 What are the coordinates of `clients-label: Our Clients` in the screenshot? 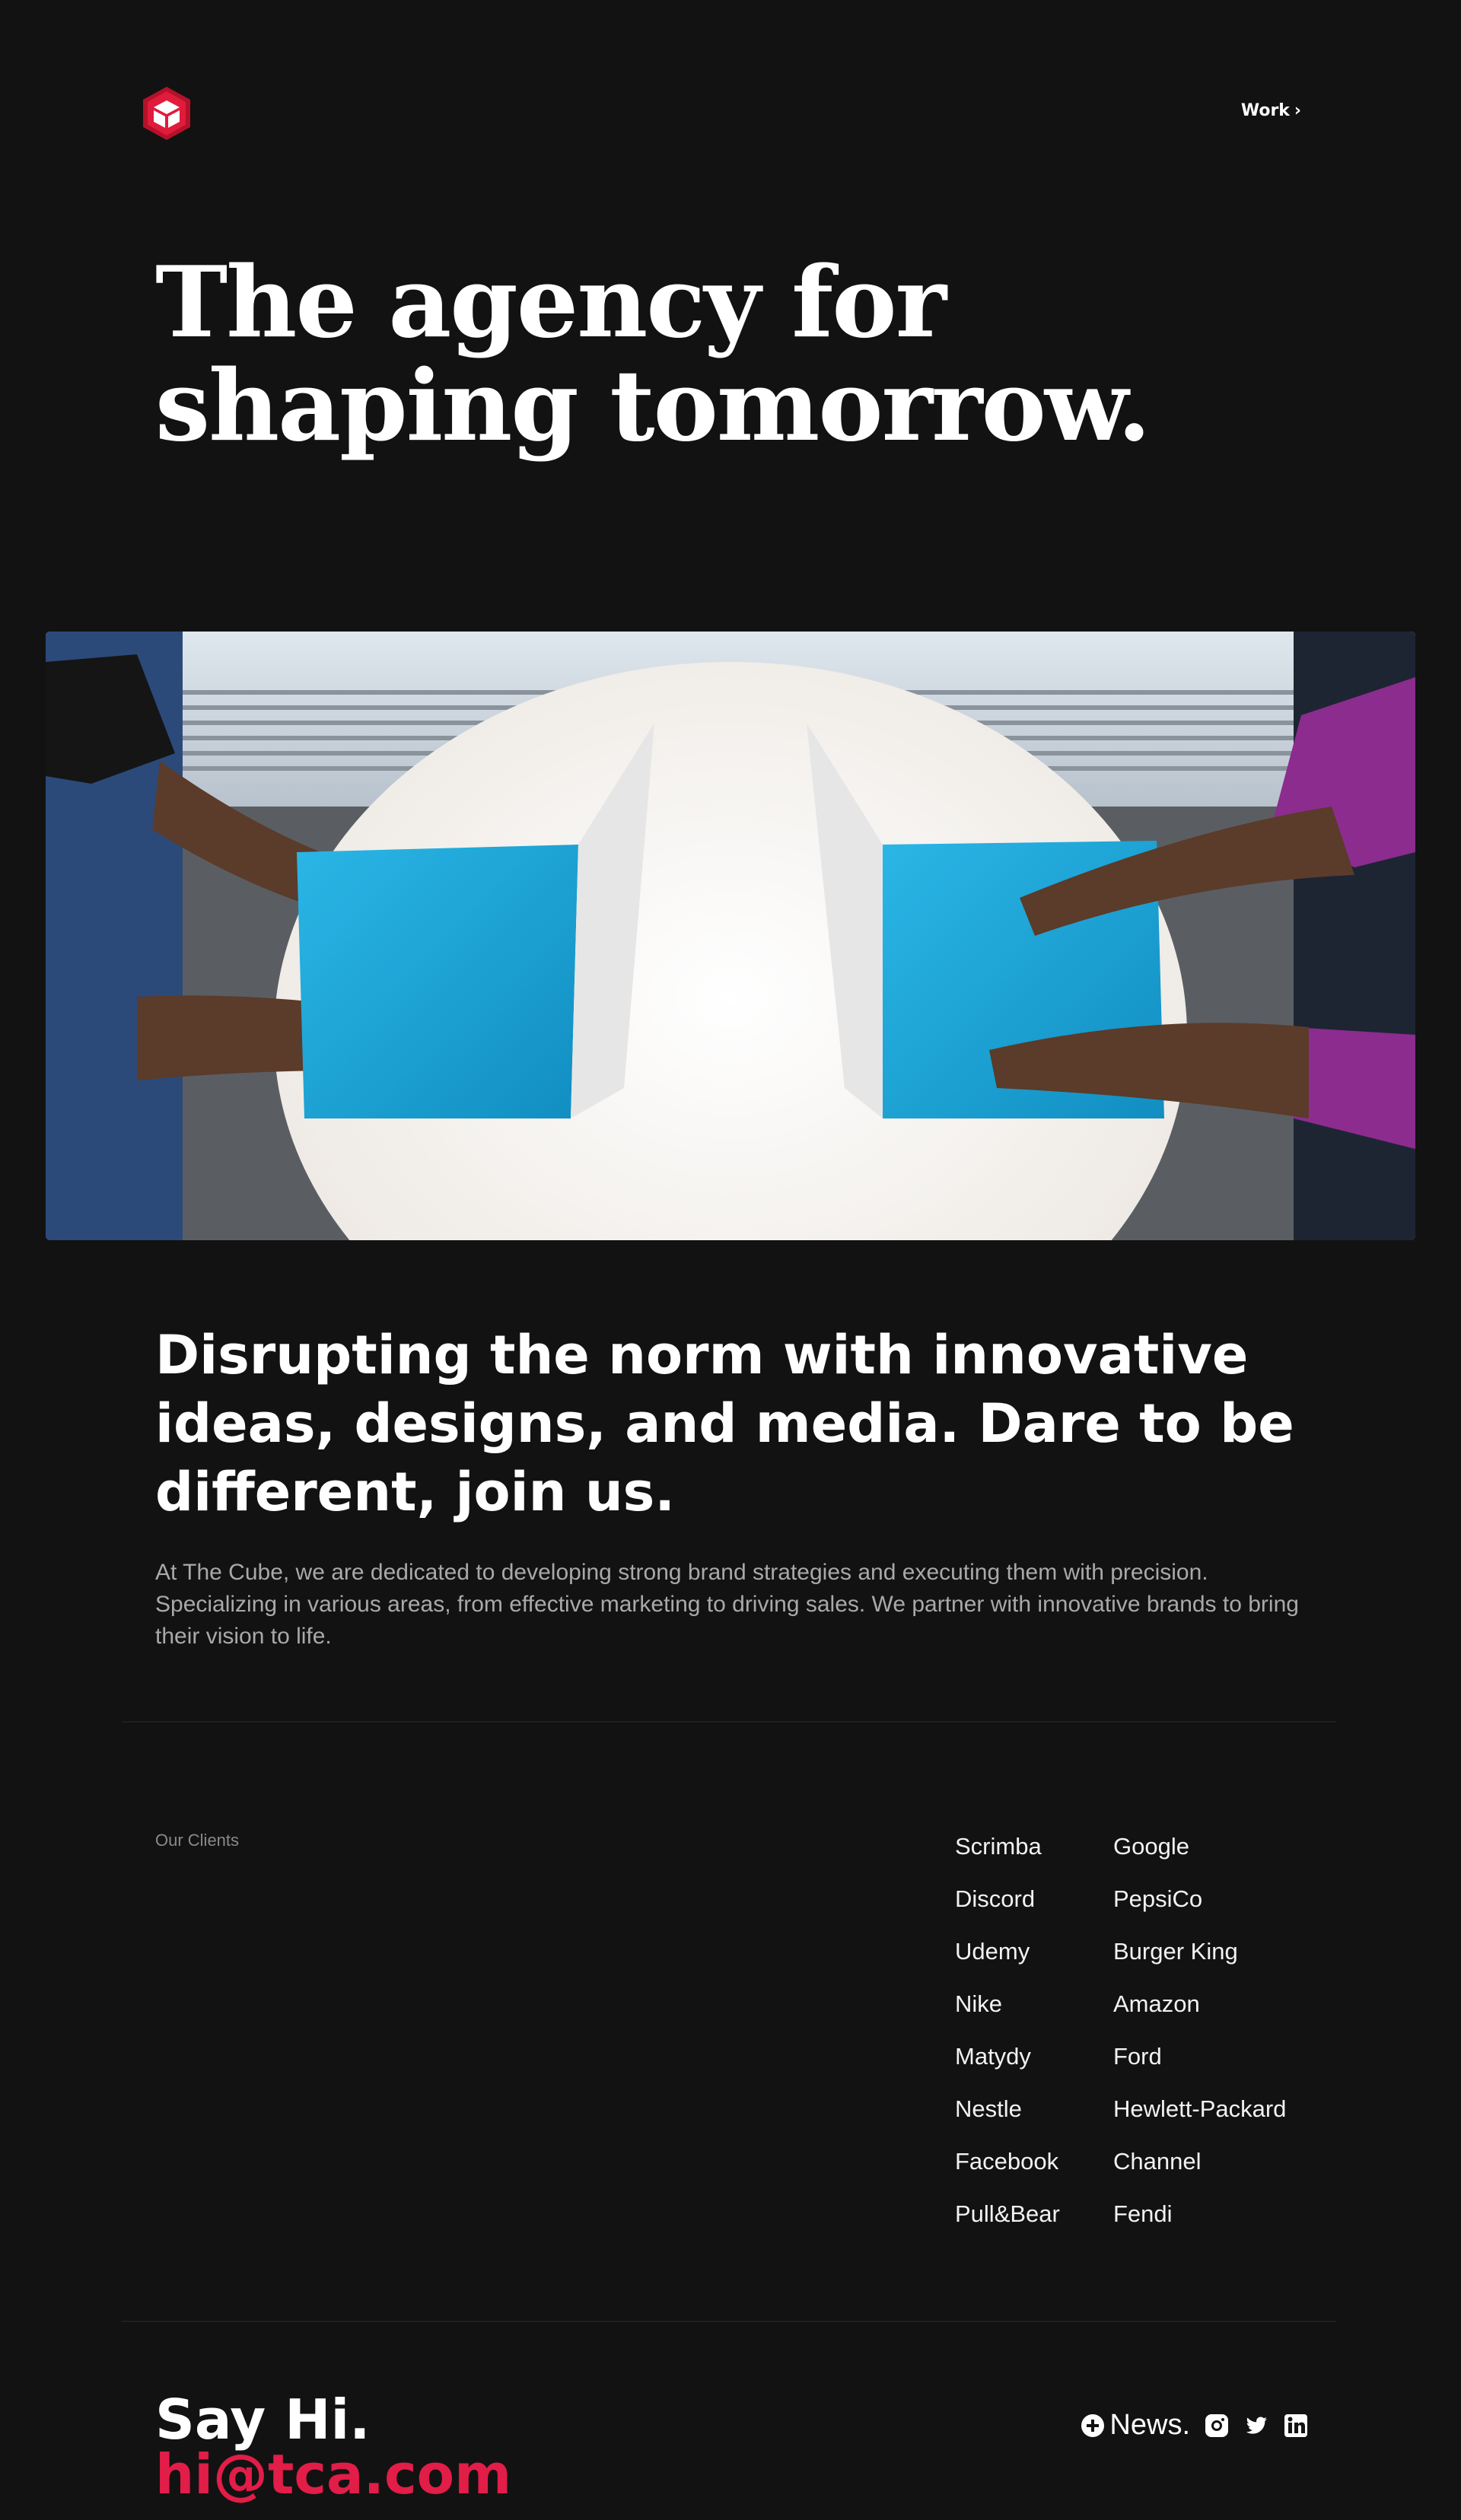 It's located at (197, 1840).